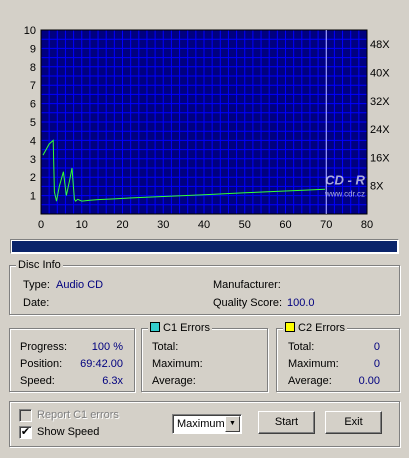  What do you see at coordinates (301, 347) in the screenshot?
I see `c2-total-label: Total:` at bounding box center [301, 347].